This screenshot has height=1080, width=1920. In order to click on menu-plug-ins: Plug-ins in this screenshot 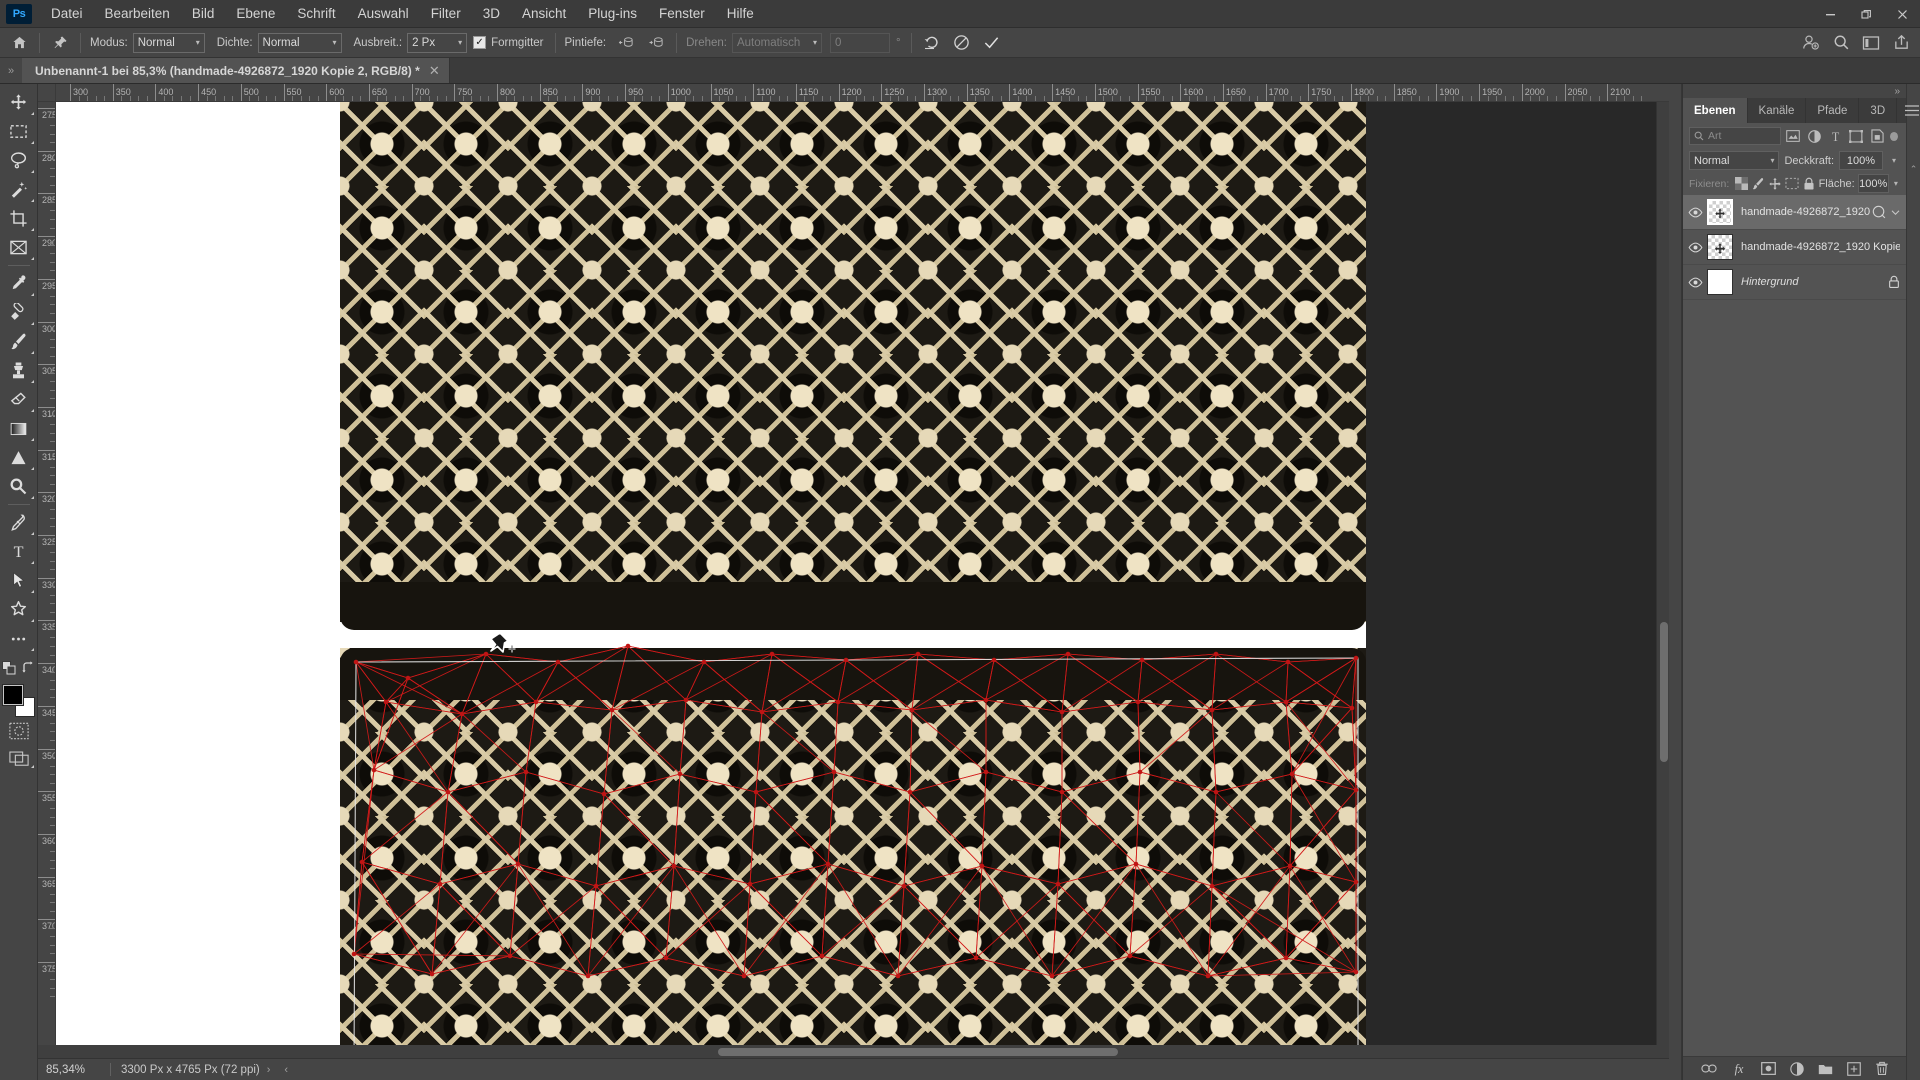, I will do `click(612, 13)`.